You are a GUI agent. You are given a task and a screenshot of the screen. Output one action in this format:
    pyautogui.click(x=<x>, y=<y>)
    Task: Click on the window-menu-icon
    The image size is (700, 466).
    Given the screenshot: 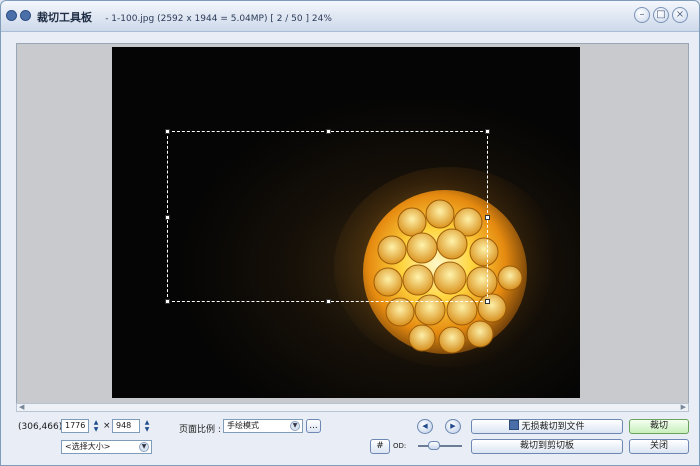 What is the action you would take?
    pyautogui.click(x=11, y=15)
    